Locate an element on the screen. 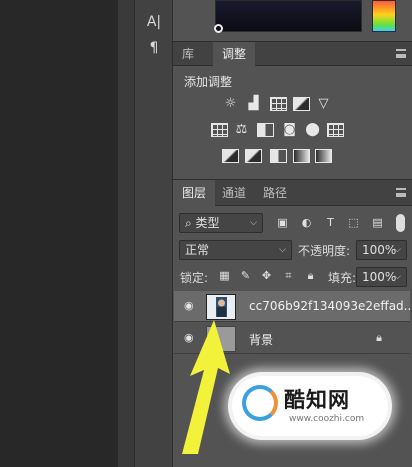 Image resolution: width=412 pixels, height=467 pixels. tool-strip: A| ¶ is located at coordinates (154, 233).